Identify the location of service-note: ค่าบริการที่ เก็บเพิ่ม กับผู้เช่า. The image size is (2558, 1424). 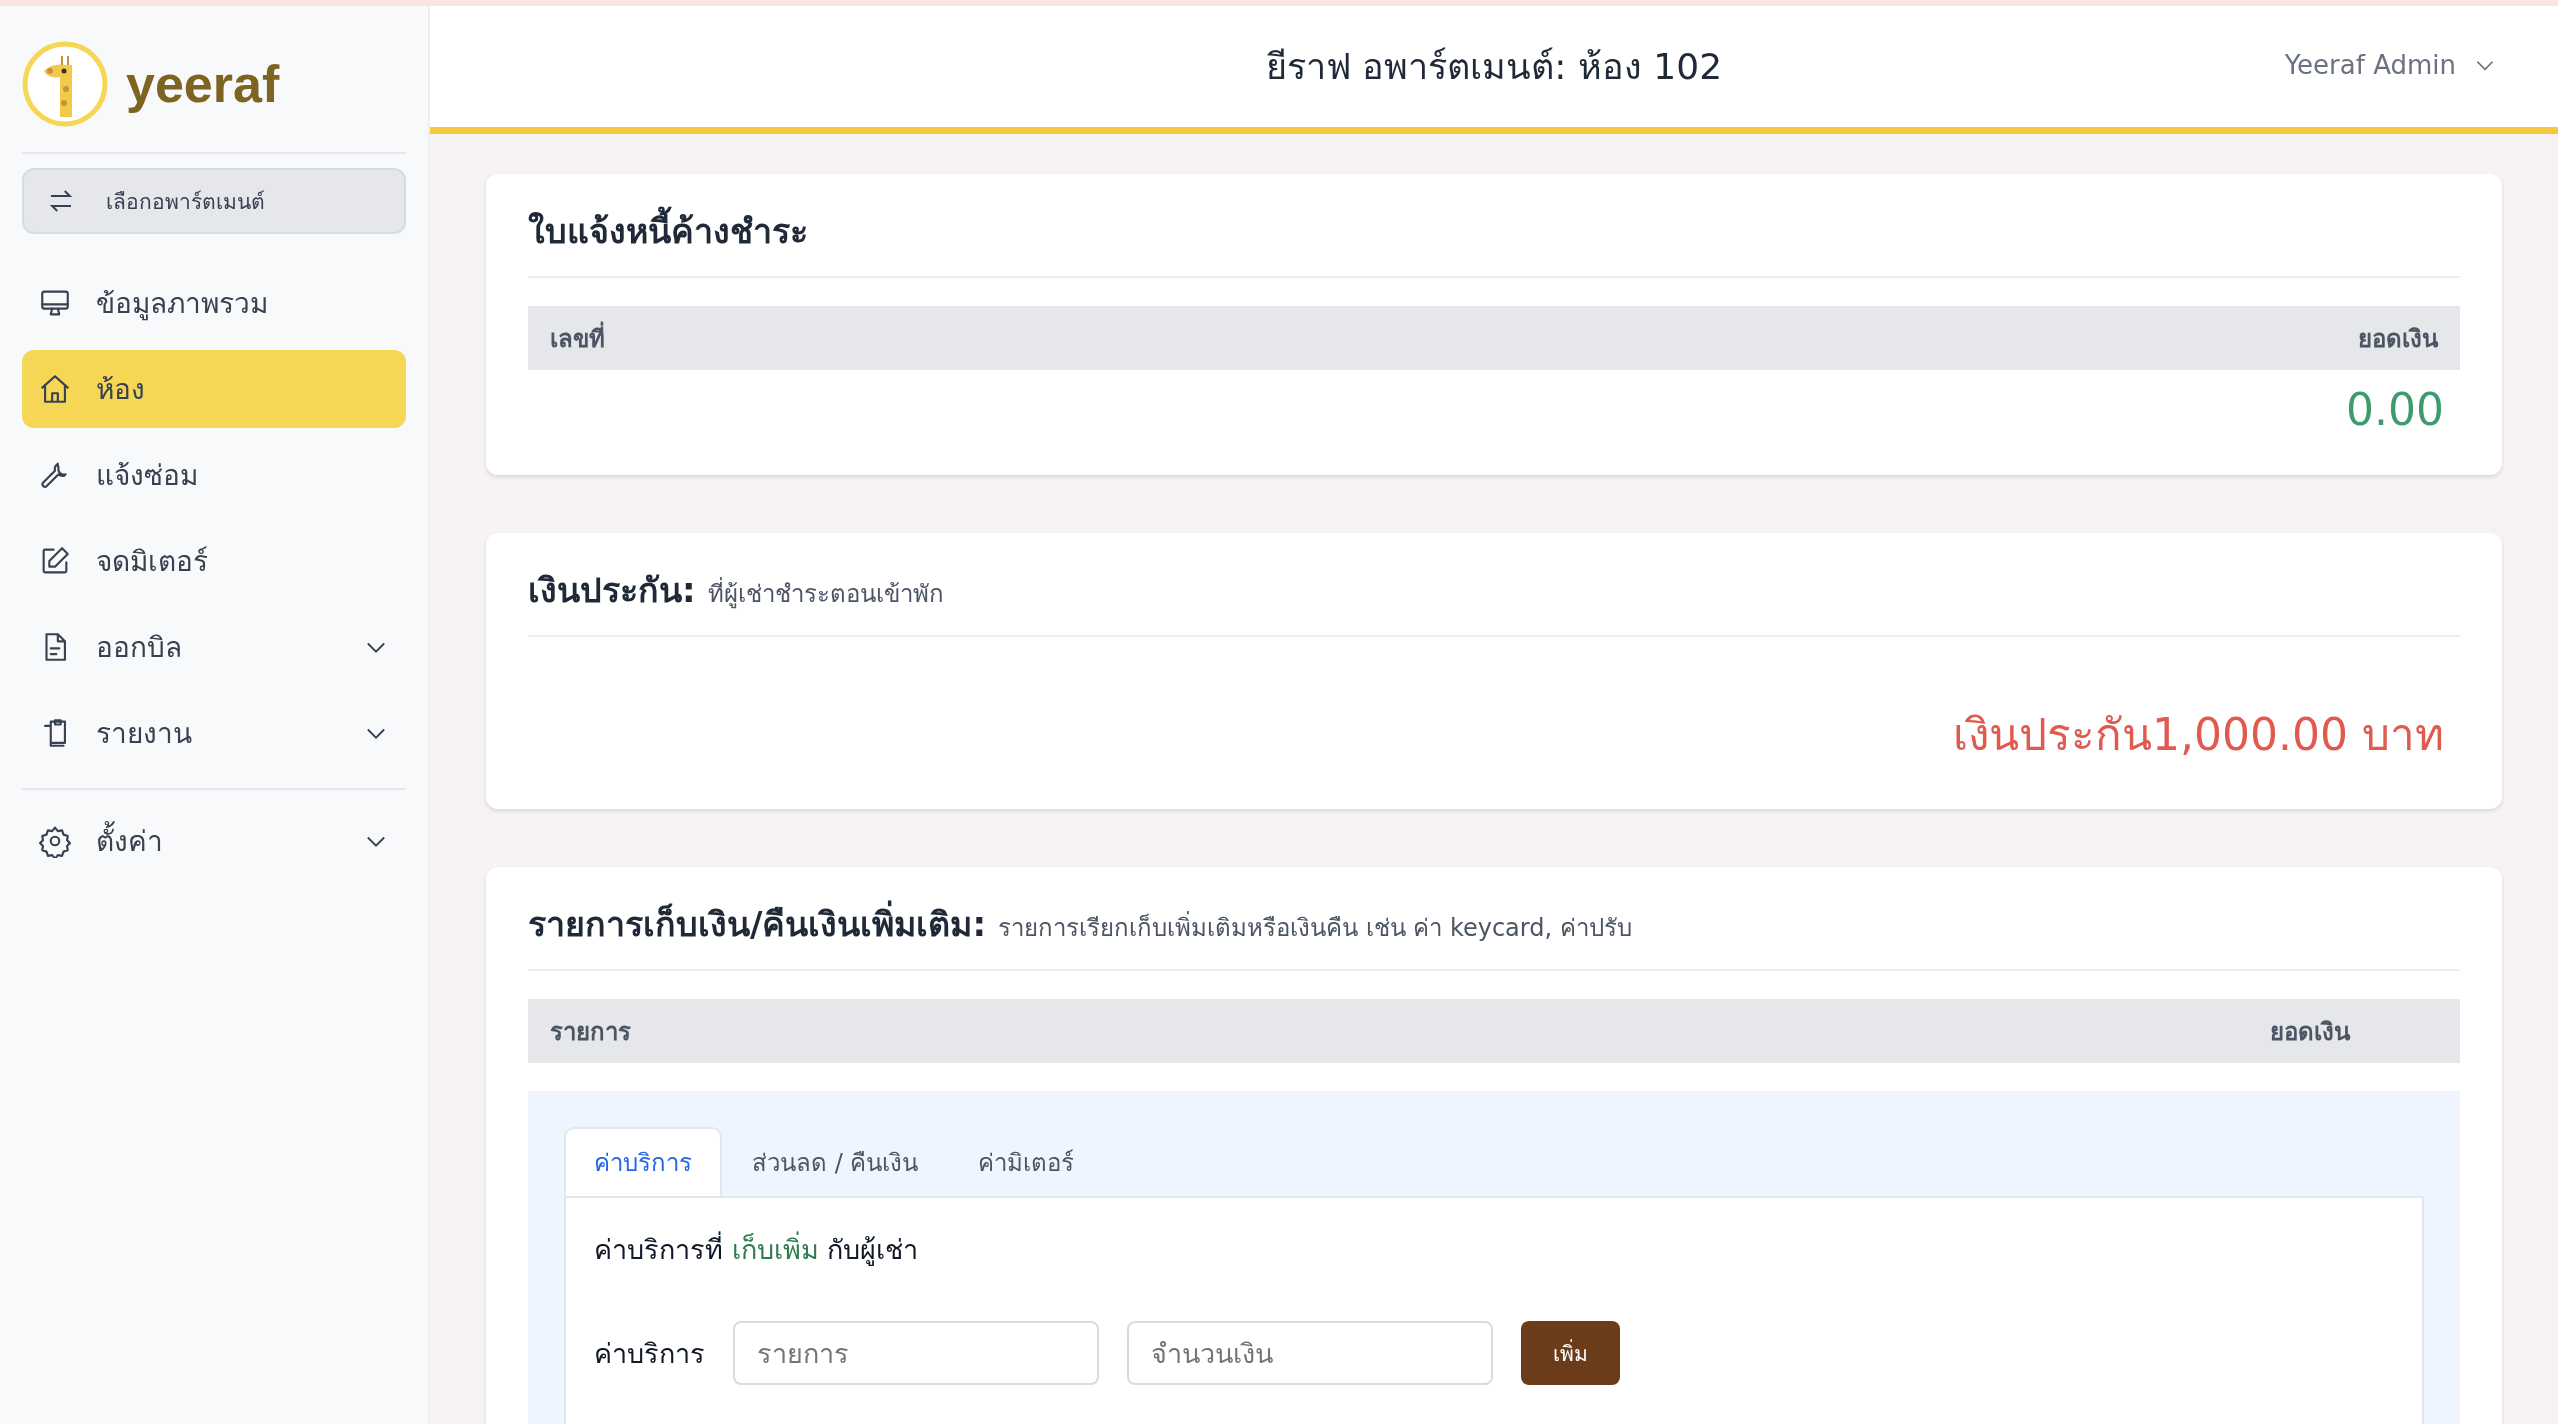
(1494, 1249).